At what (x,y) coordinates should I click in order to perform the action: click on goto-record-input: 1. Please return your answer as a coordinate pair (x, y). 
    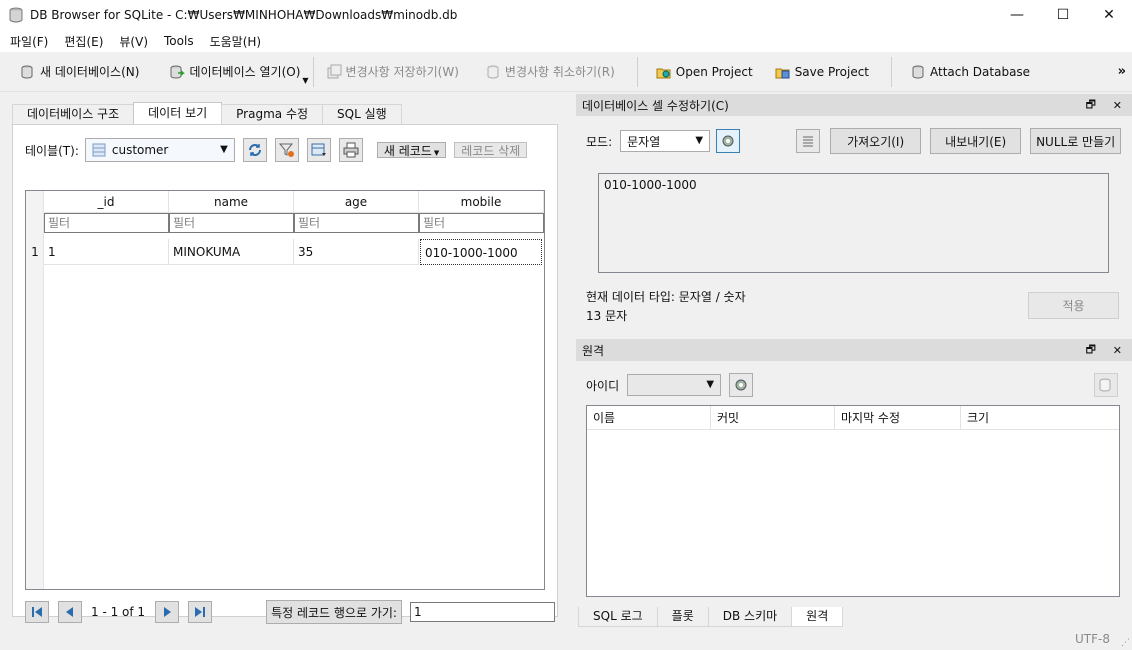
    Looking at the image, I should click on (482, 612).